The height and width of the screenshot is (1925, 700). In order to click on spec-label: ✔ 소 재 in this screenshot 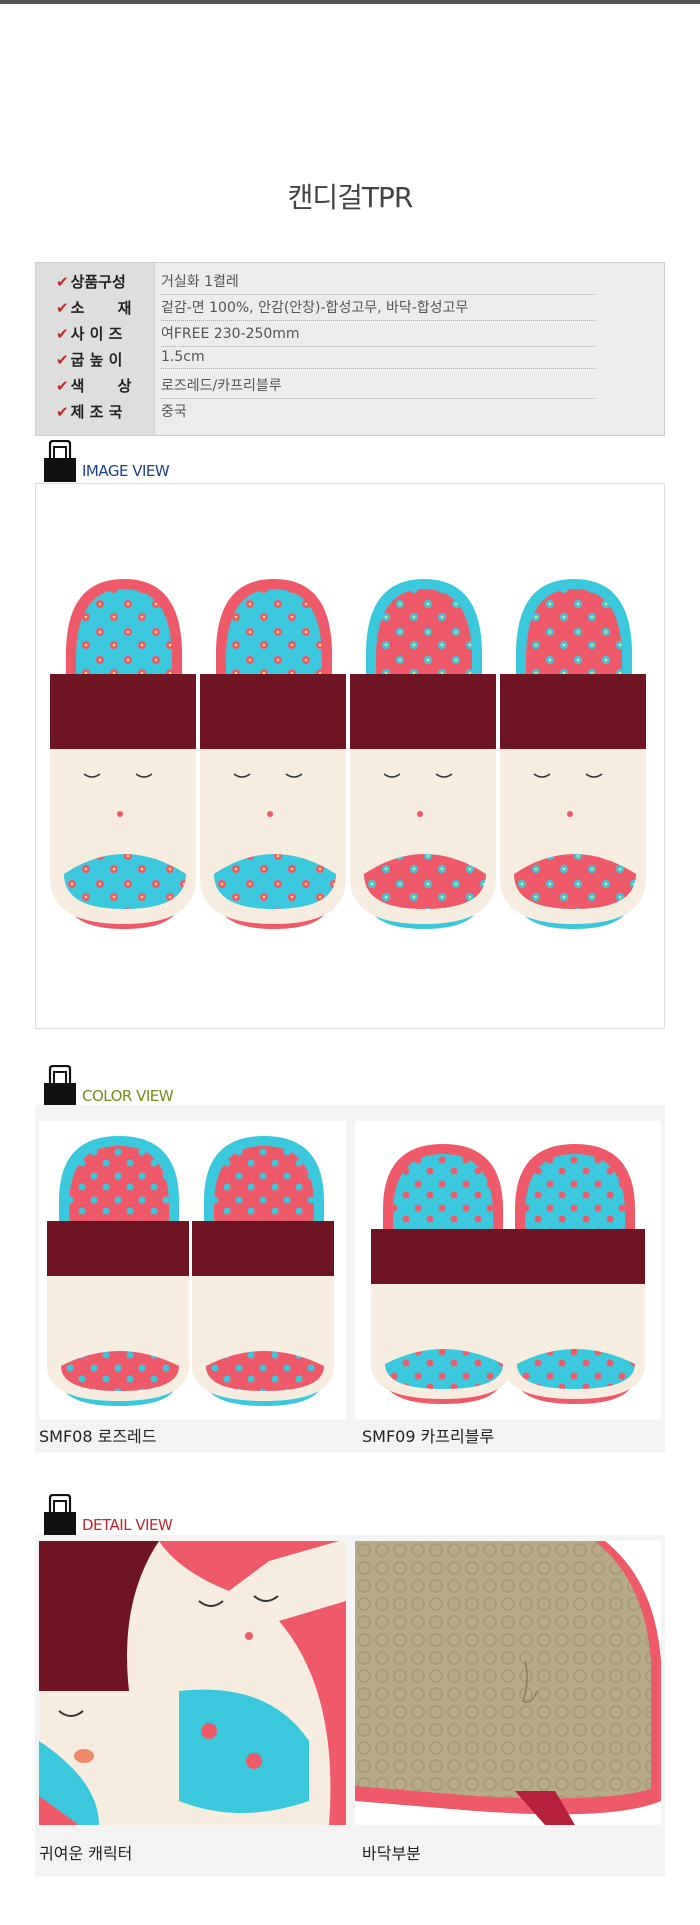, I will do `click(101, 308)`.